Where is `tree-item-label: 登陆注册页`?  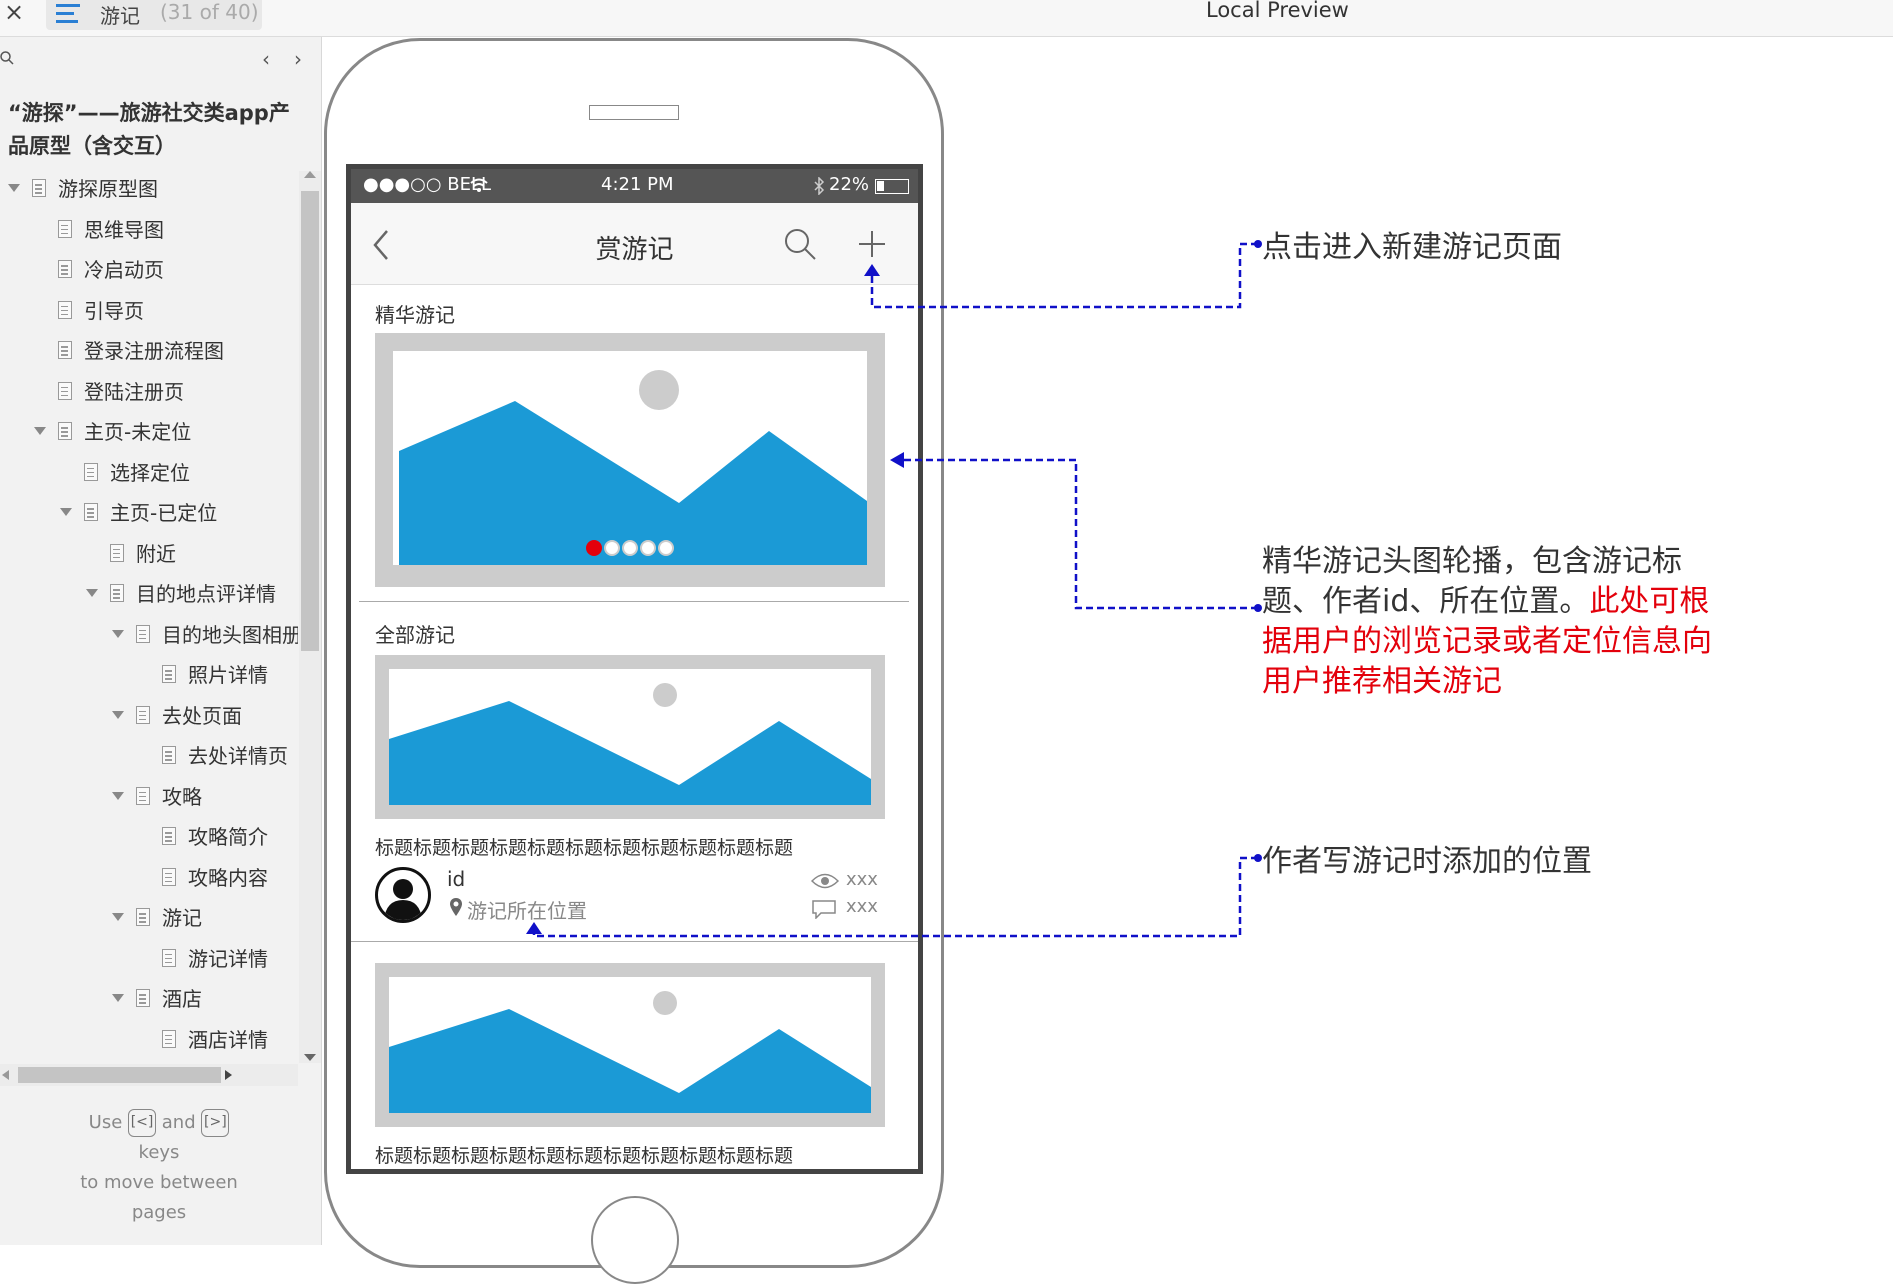 tree-item-label: 登陆注册页 is located at coordinates (134, 391).